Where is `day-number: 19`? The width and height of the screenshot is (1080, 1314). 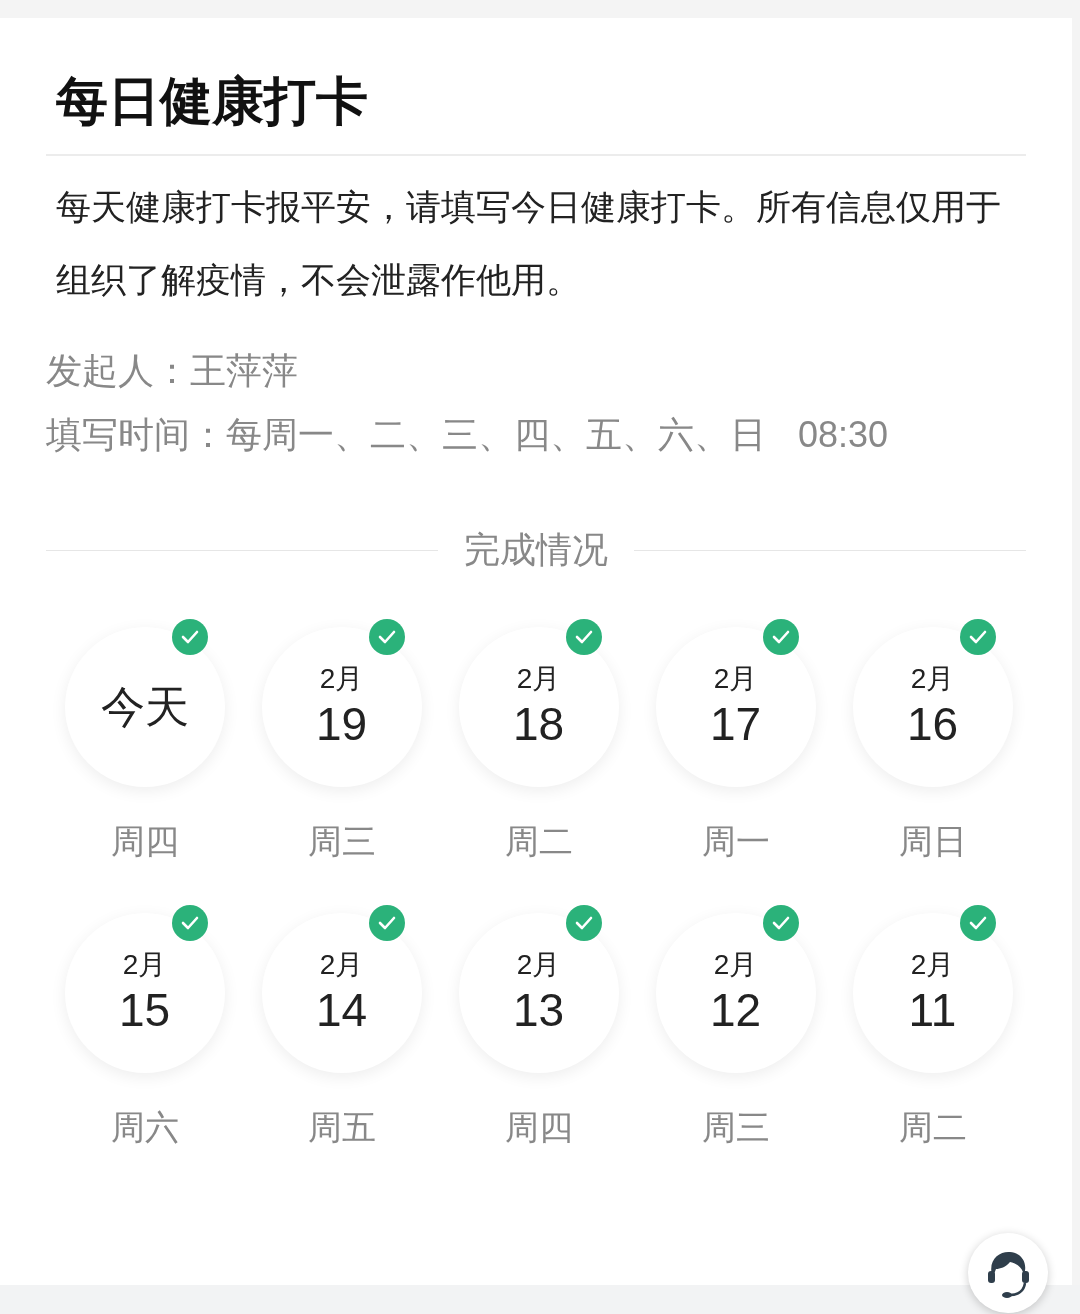
day-number: 19 is located at coordinates (341, 725).